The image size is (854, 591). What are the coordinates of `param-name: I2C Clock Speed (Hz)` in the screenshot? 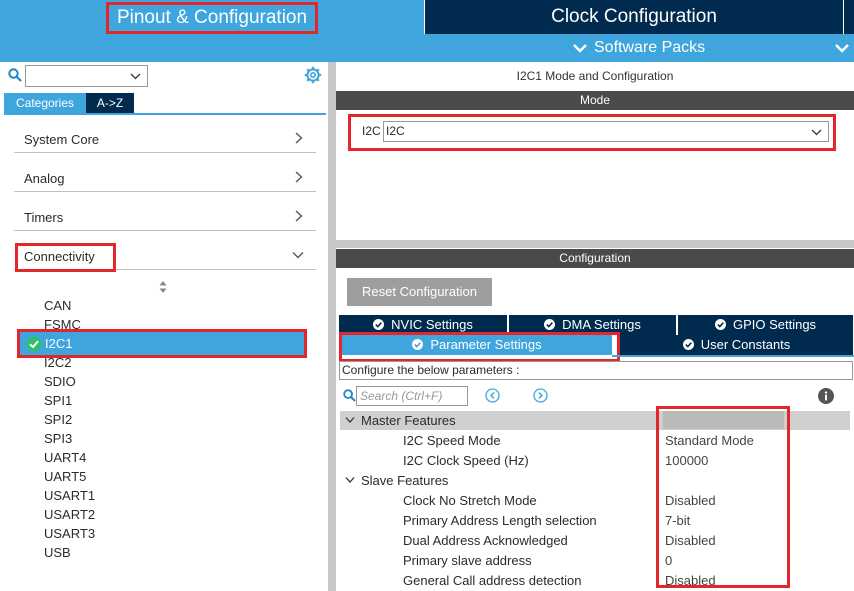 It's located at (466, 460).